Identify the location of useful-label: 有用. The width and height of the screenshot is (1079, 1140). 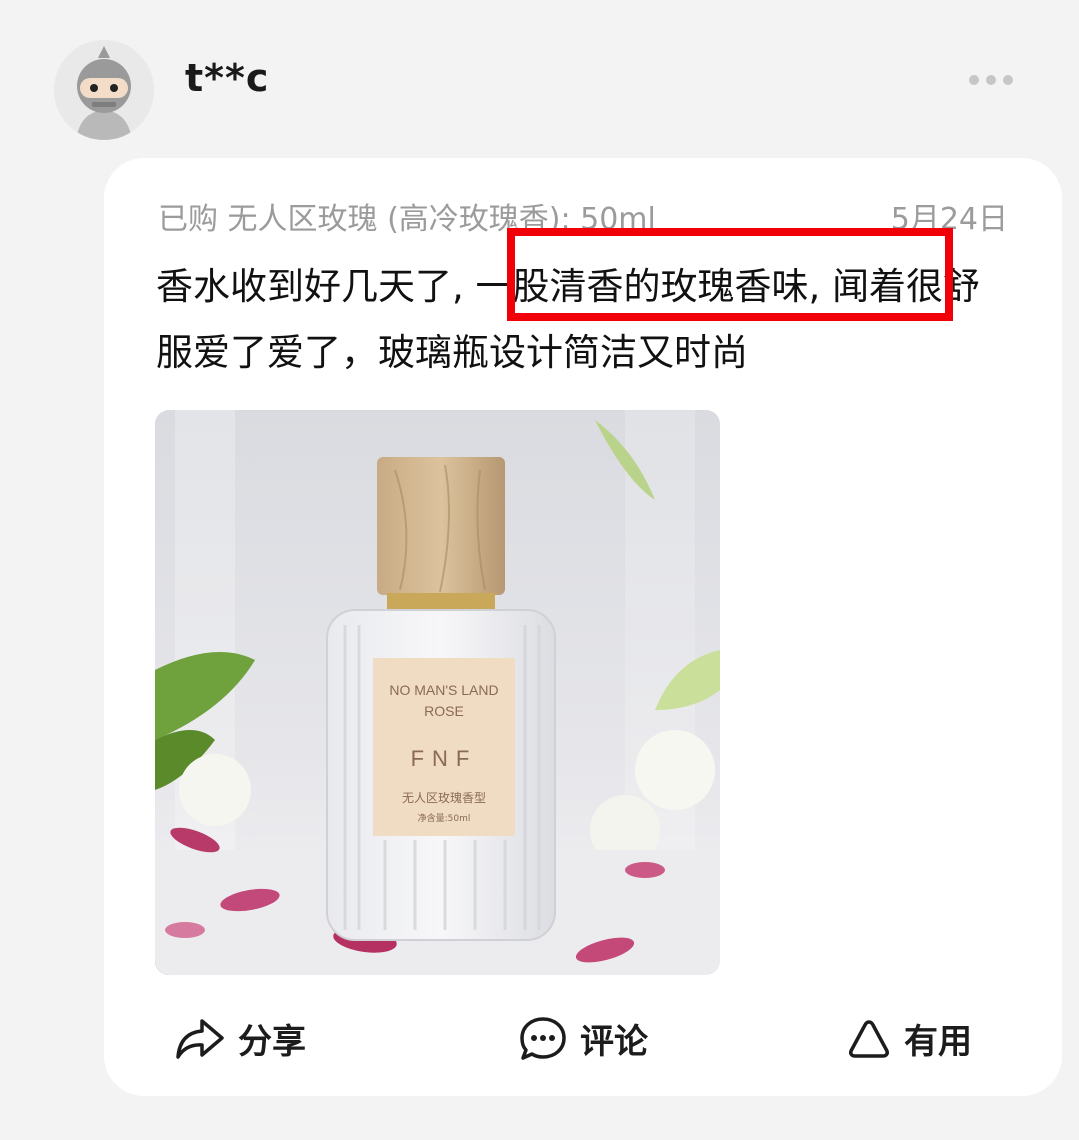
(938, 1042).